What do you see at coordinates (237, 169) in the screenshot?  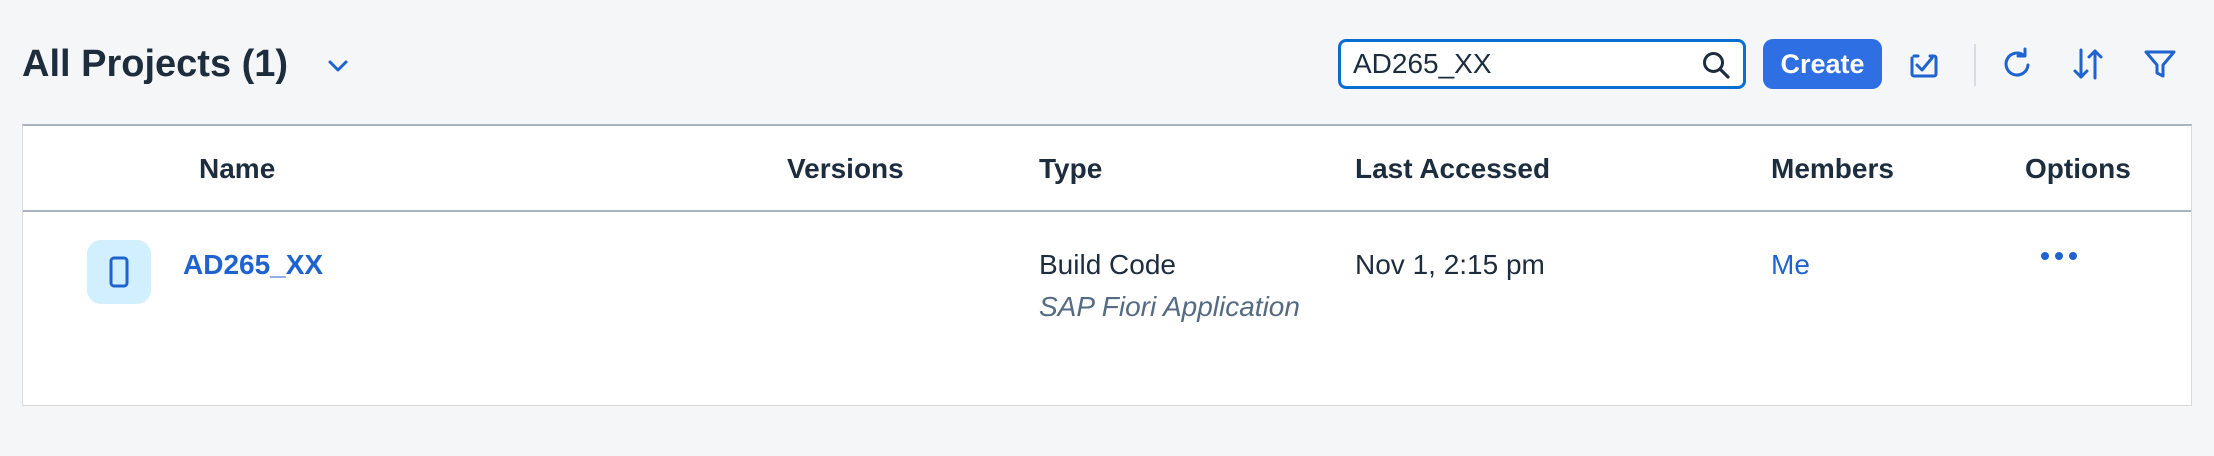 I see `column-header-name: Name` at bounding box center [237, 169].